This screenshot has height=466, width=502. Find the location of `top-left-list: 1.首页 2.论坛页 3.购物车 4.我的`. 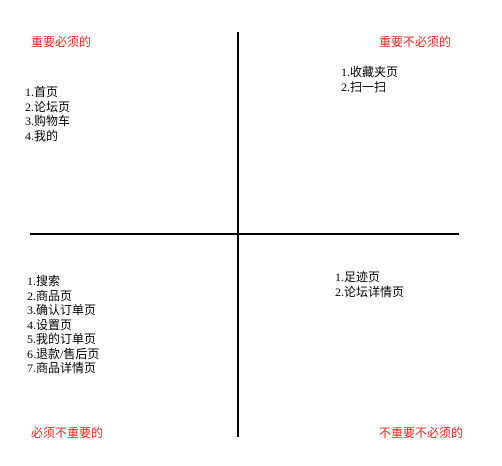

top-left-list: 1.首页 2.论坛页 3.购物车 4.我的 is located at coordinates (47, 114).